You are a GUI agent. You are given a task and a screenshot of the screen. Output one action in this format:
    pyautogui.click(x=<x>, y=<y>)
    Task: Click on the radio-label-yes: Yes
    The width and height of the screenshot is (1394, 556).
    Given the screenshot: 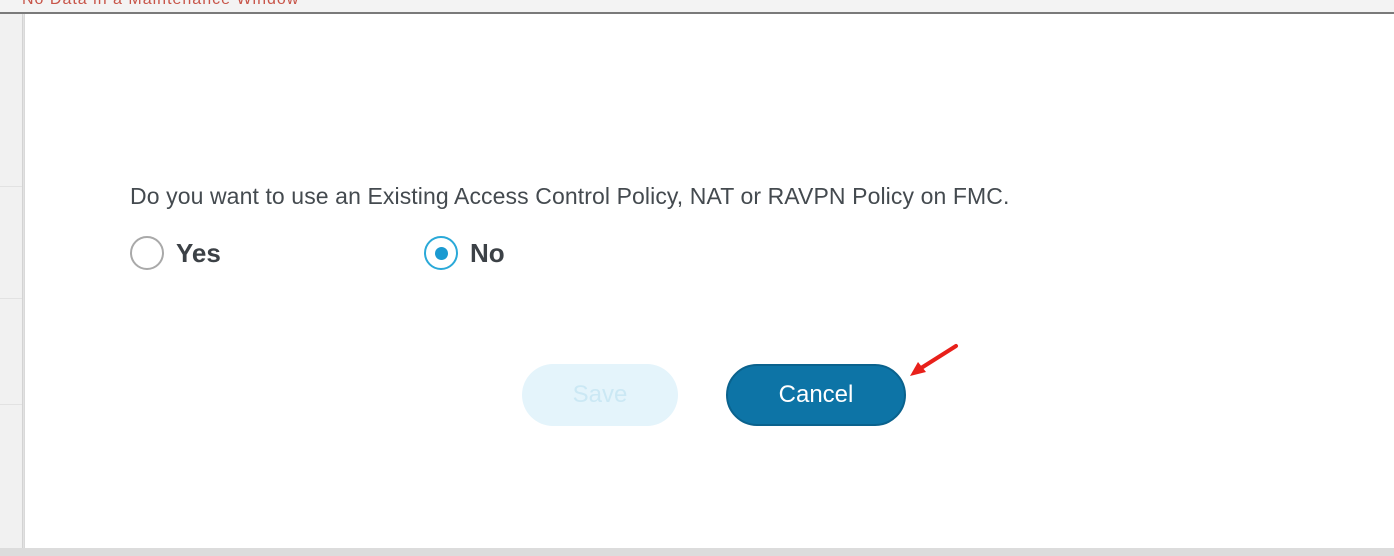 What is the action you would take?
    pyautogui.click(x=198, y=252)
    